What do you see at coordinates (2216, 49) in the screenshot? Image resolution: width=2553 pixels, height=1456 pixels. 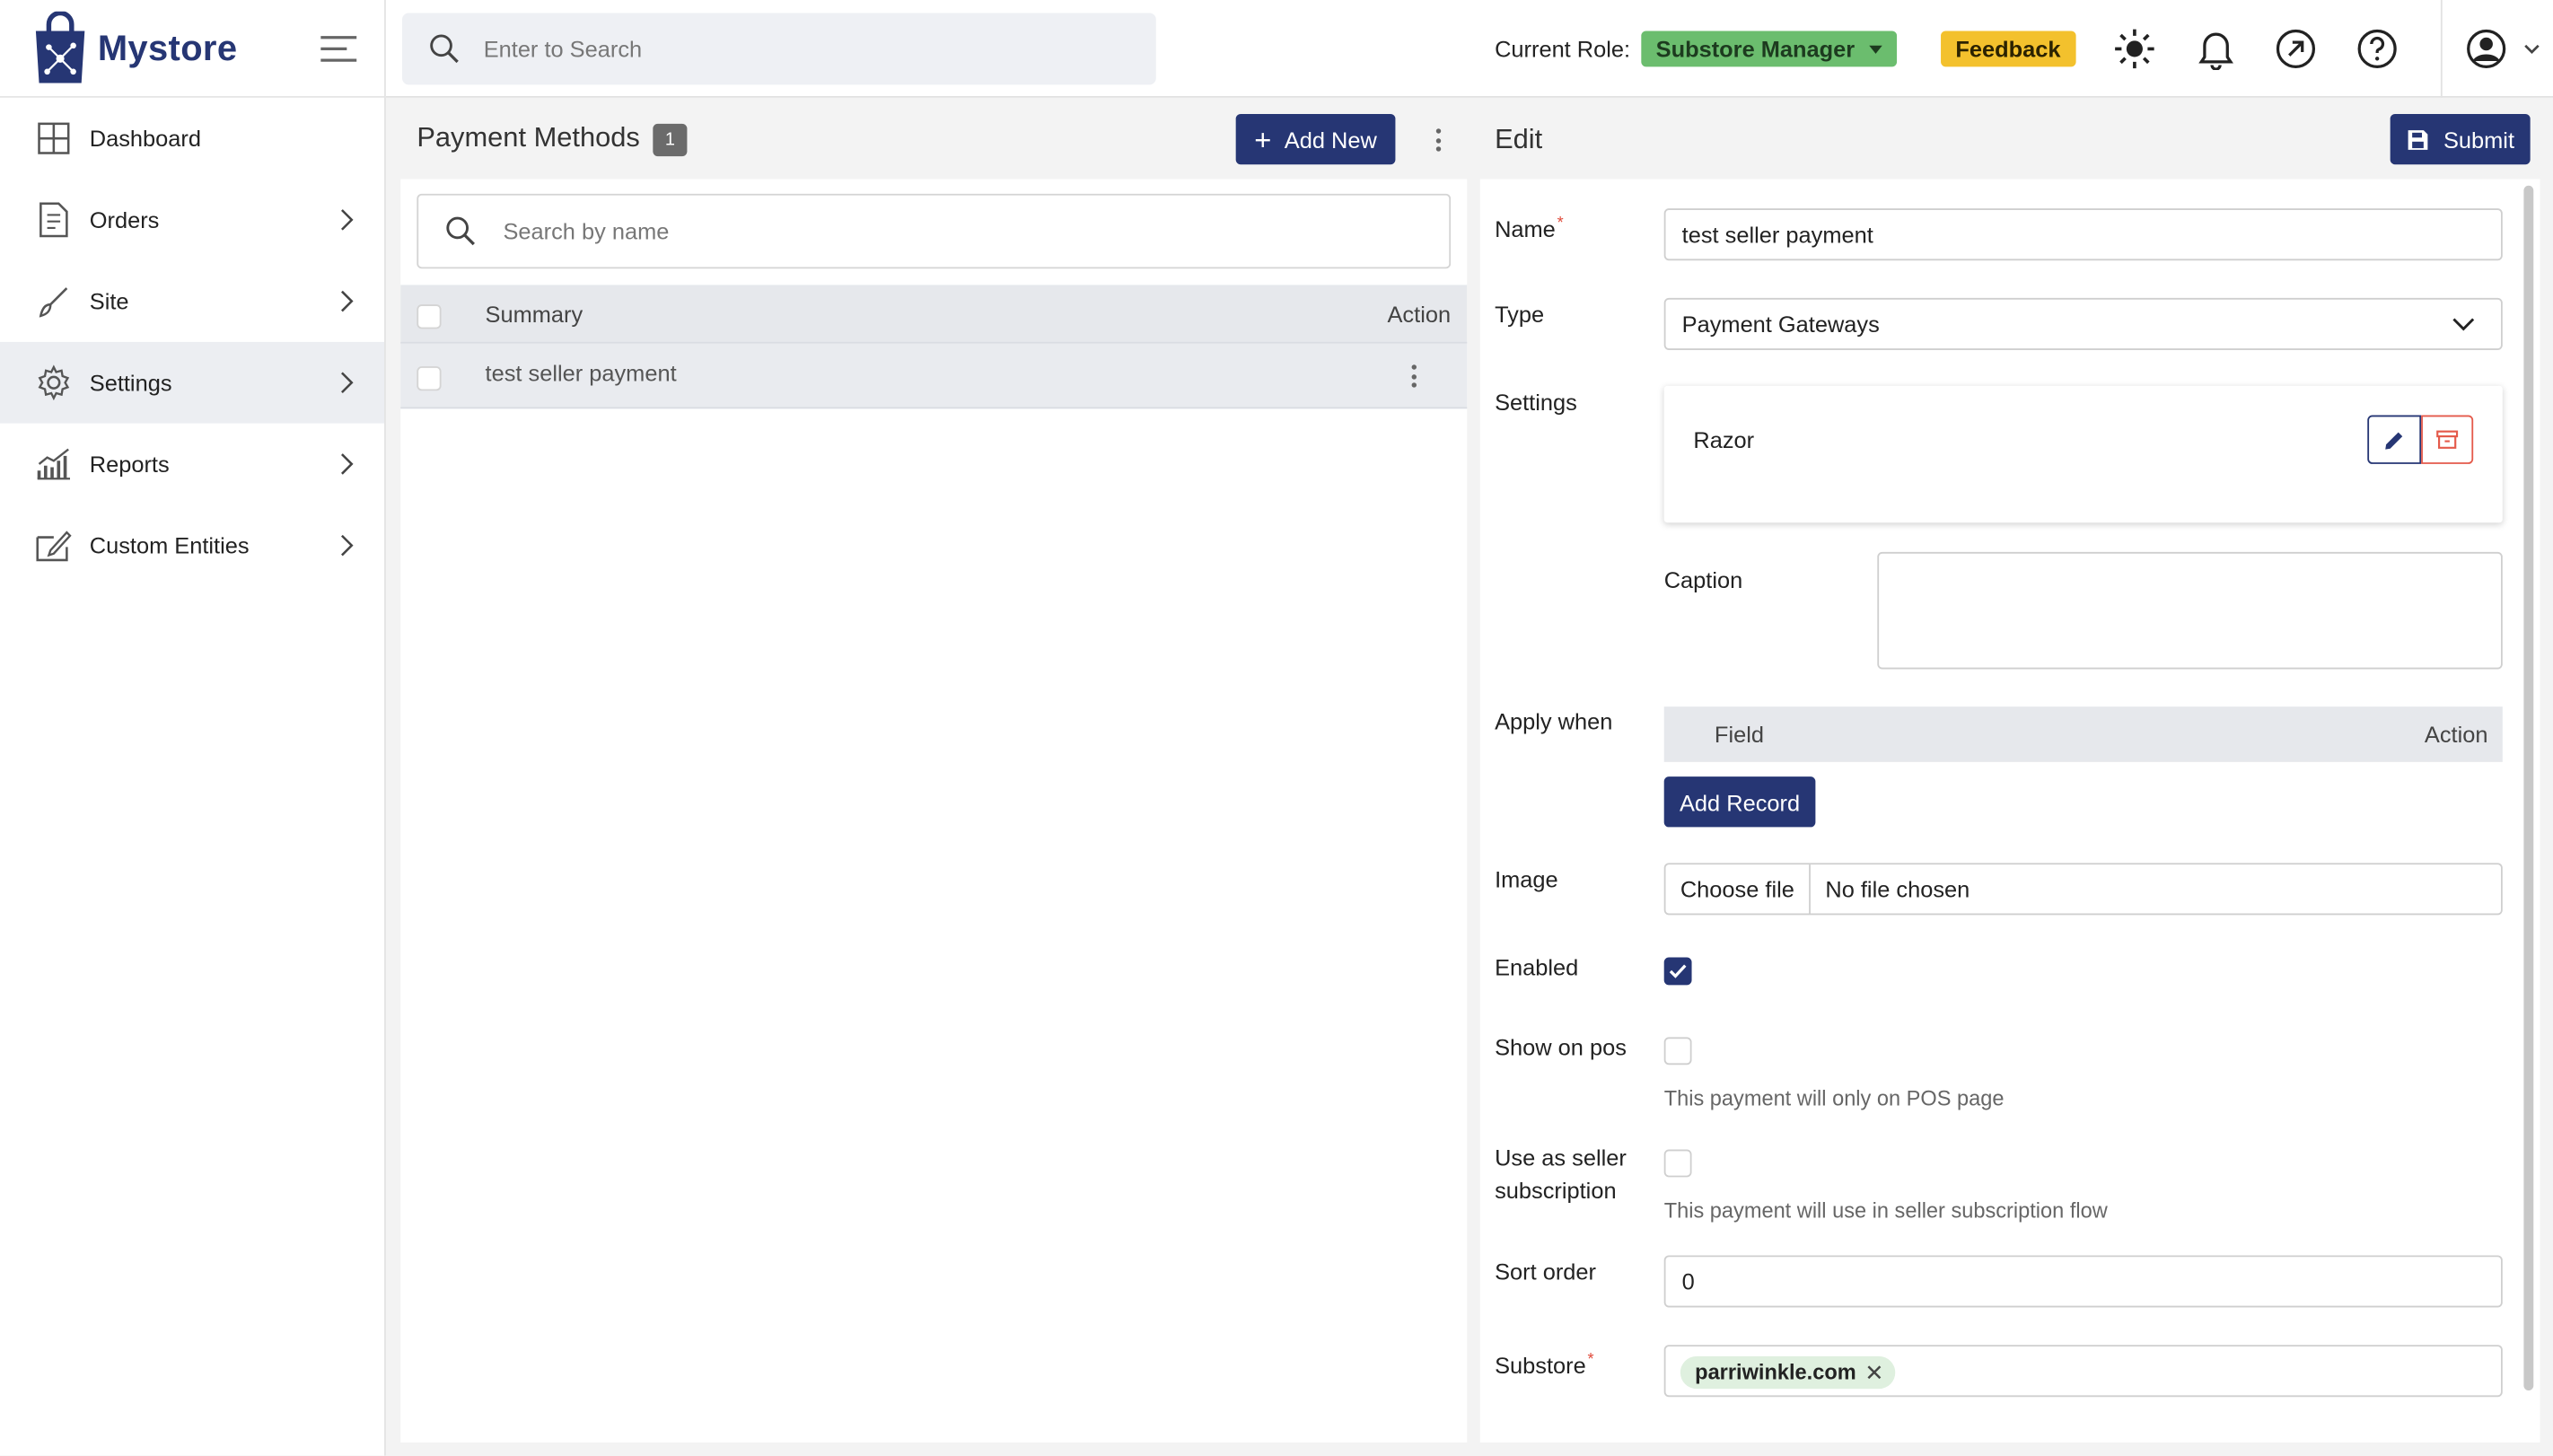 I see `bell-icon` at bounding box center [2216, 49].